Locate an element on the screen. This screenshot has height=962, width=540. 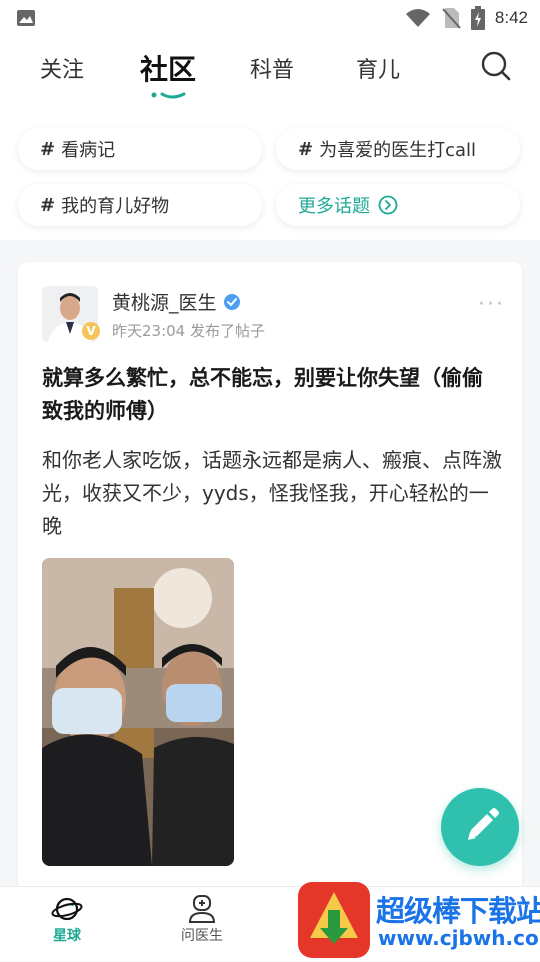
pencil-icon is located at coordinates (483, 824).